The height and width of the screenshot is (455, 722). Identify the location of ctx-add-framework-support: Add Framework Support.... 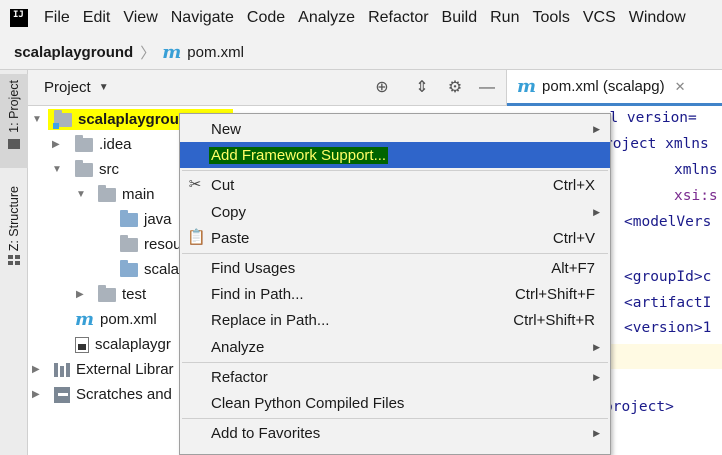
(395, 155).